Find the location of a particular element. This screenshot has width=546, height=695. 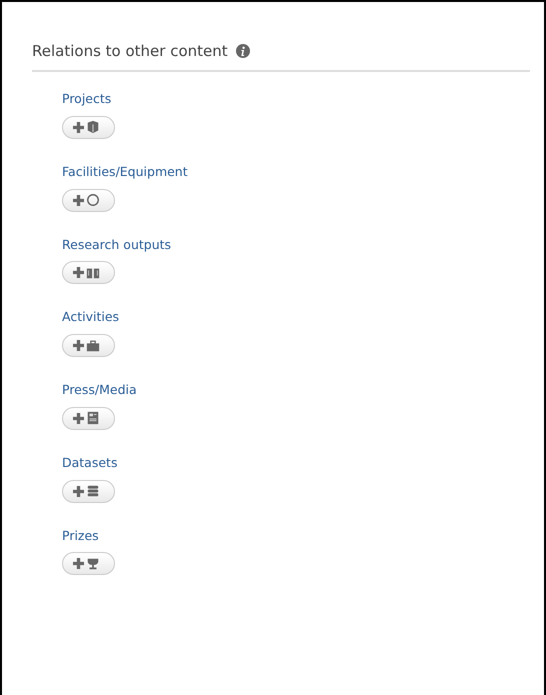

circle-icon is located at coordinates (93, 200).